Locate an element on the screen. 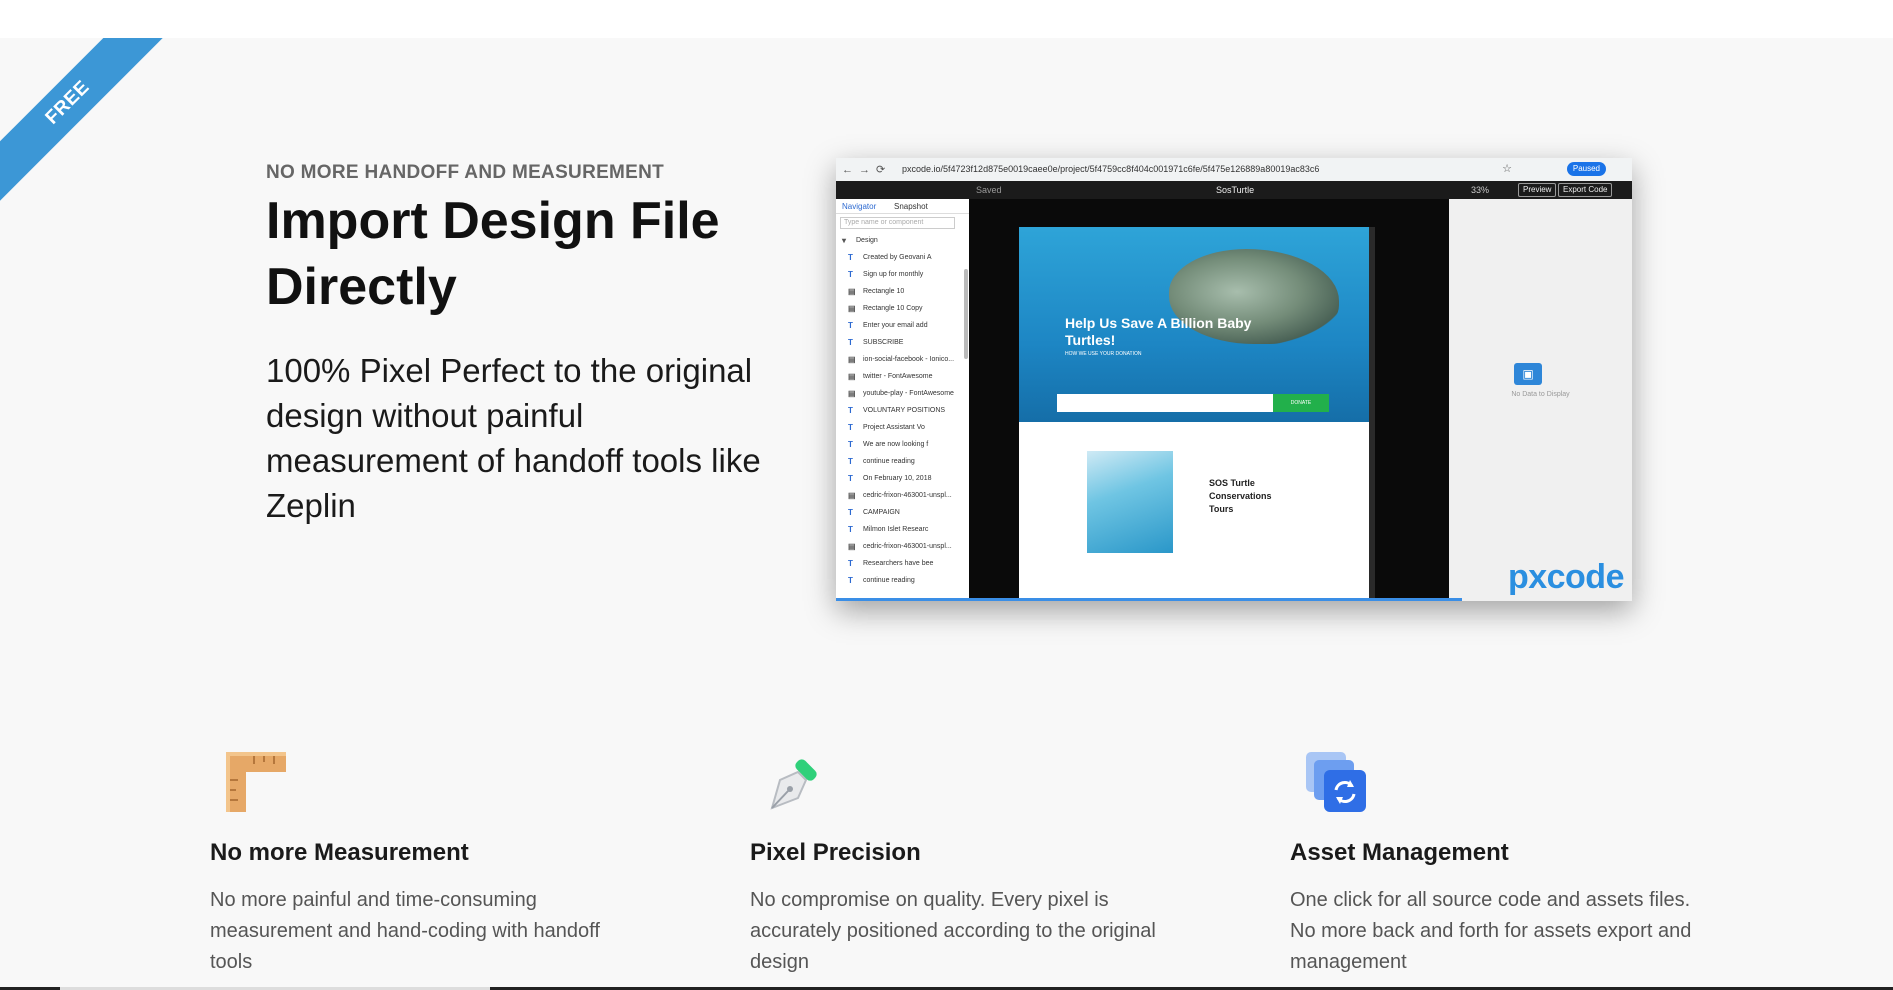 This screenshot has width=1893, height=990. tab-navigator: Navigator is located at coordinates (859, 206).